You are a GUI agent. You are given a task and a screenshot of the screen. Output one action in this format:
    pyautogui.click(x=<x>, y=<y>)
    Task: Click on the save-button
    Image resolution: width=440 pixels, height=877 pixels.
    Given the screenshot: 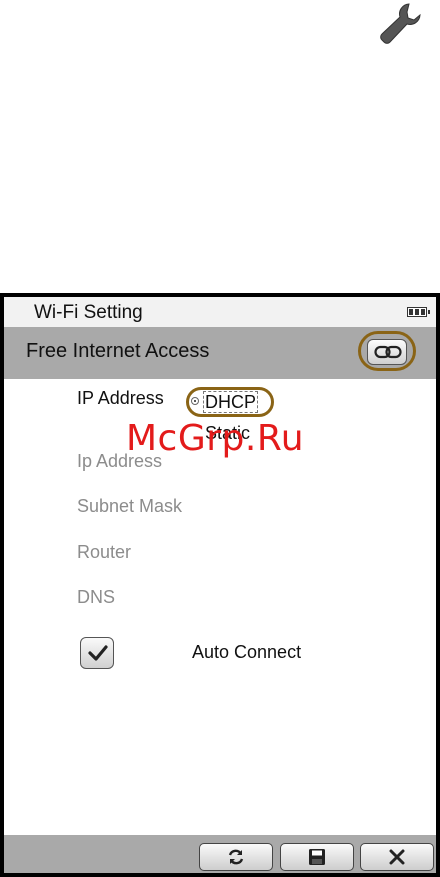 What is the action you would take?
    pyautogui.click(x=317, y=857)
    